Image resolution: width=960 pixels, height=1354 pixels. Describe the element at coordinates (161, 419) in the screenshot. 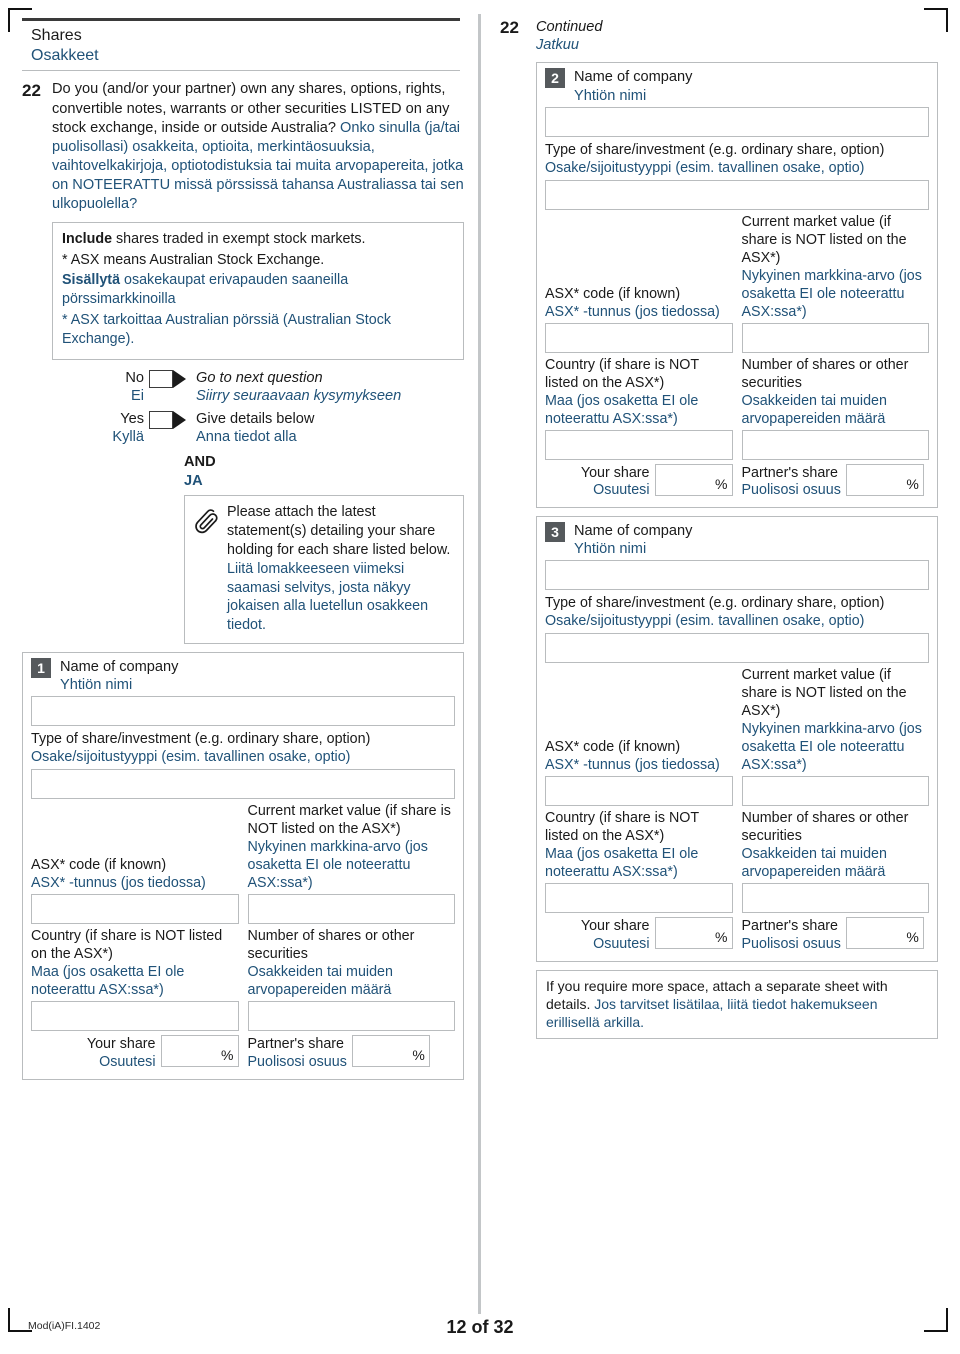

I see `checkbox-yes` at that location.